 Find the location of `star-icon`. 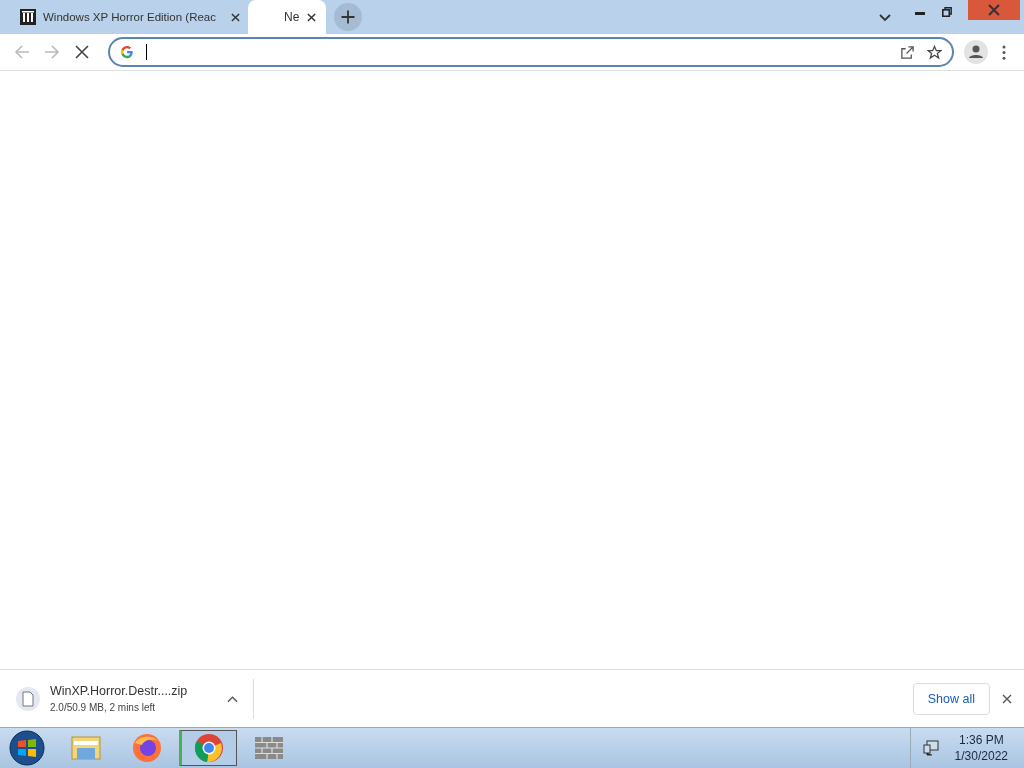

star-icon is located at coordinates (934, 52).